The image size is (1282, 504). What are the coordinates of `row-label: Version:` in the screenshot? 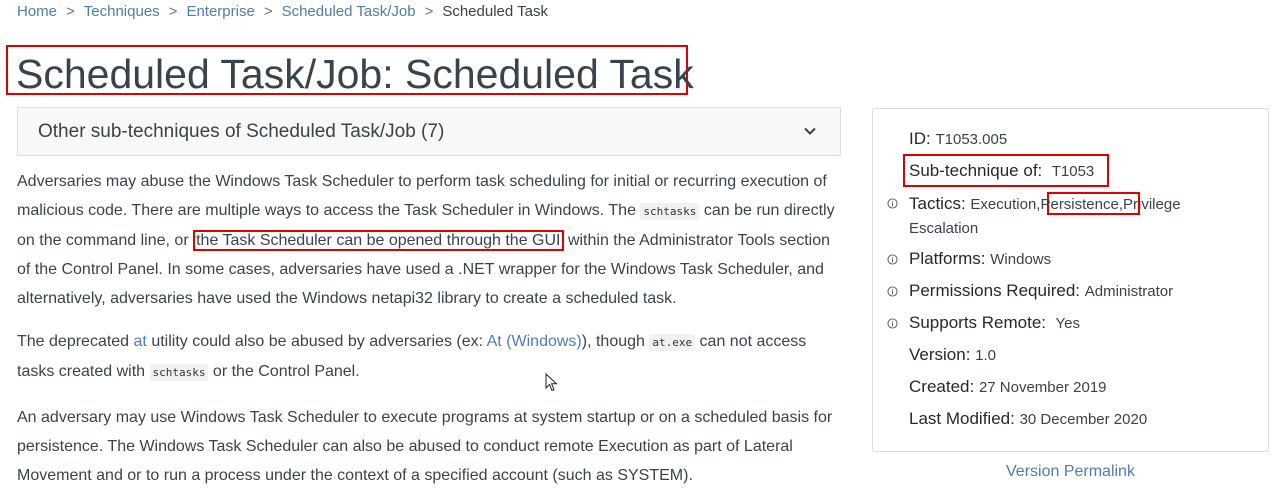 It's located at (940, 354).